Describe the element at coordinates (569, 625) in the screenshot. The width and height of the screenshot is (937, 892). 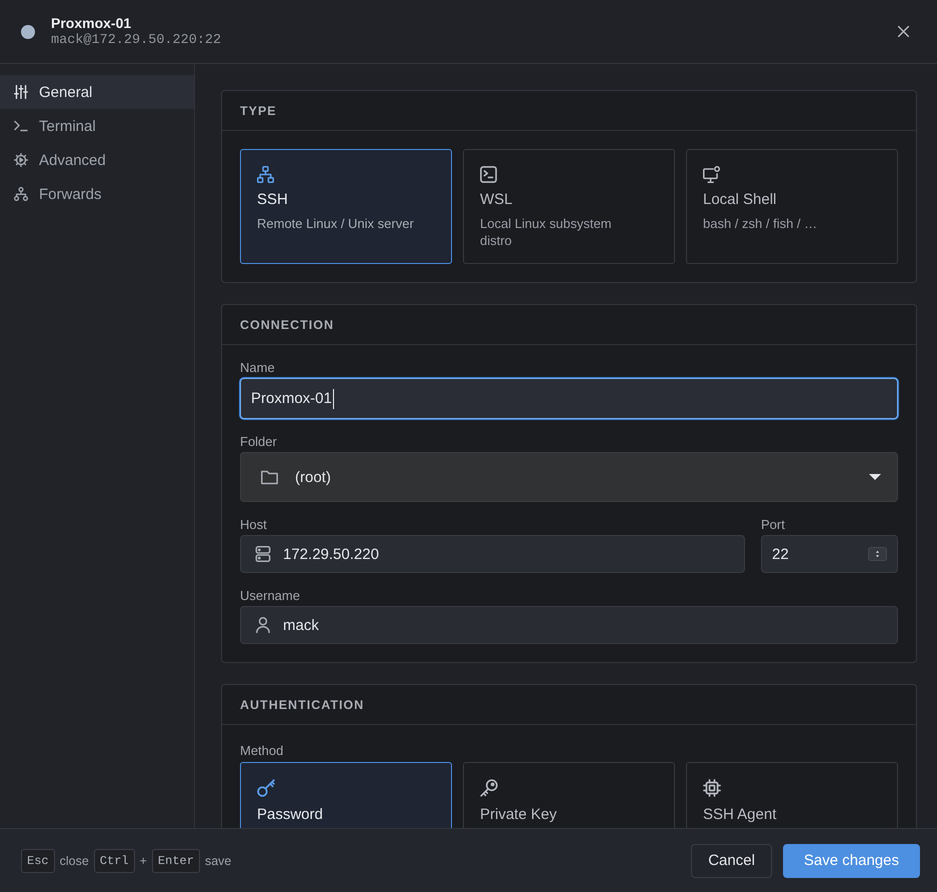
I see `username-input: mack` at that location.